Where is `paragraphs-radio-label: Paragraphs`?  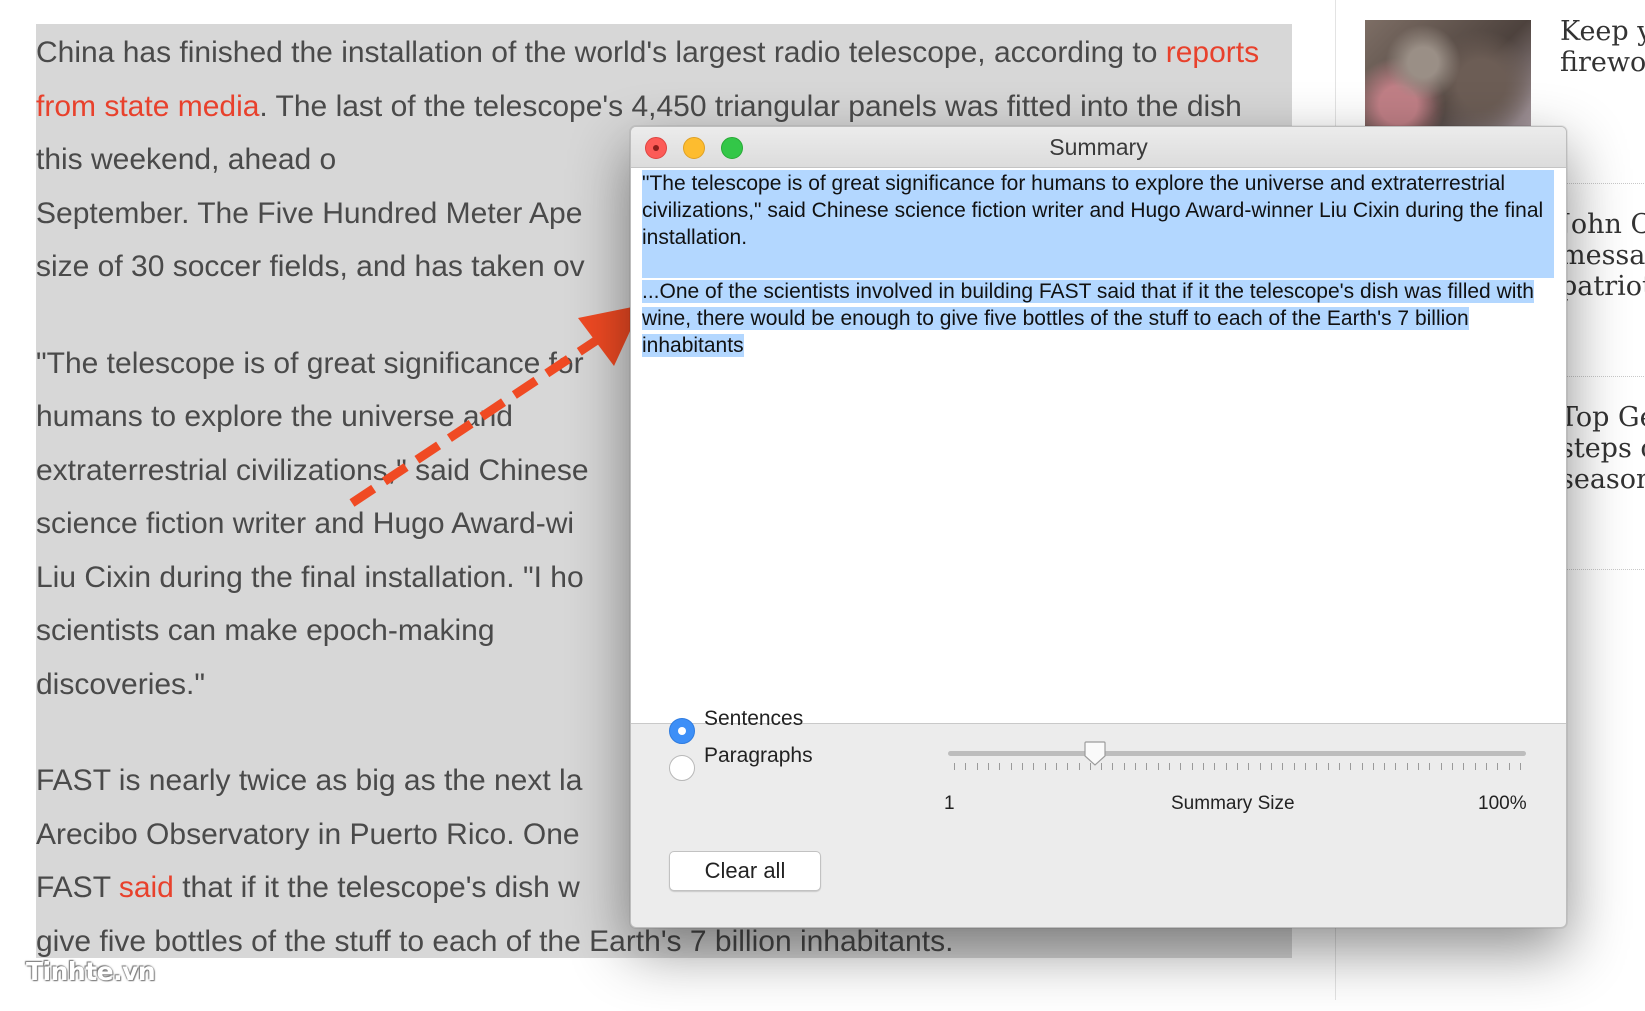
paragraphs-radio-label: Paragraphs is located at coordinates (758, 756).